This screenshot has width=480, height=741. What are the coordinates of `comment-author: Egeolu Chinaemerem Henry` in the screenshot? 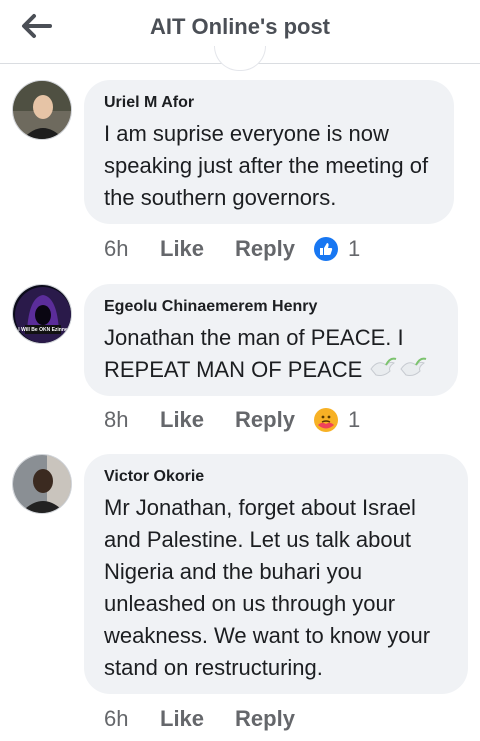 It's located at (271, 307).